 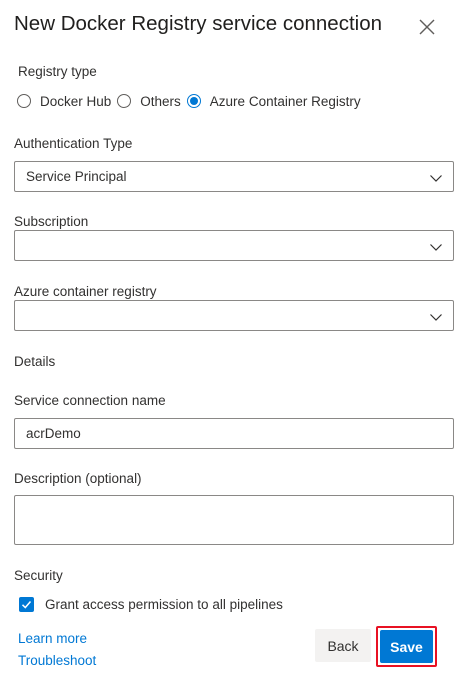 I want to click on close-button, so click(x=427, y=27).